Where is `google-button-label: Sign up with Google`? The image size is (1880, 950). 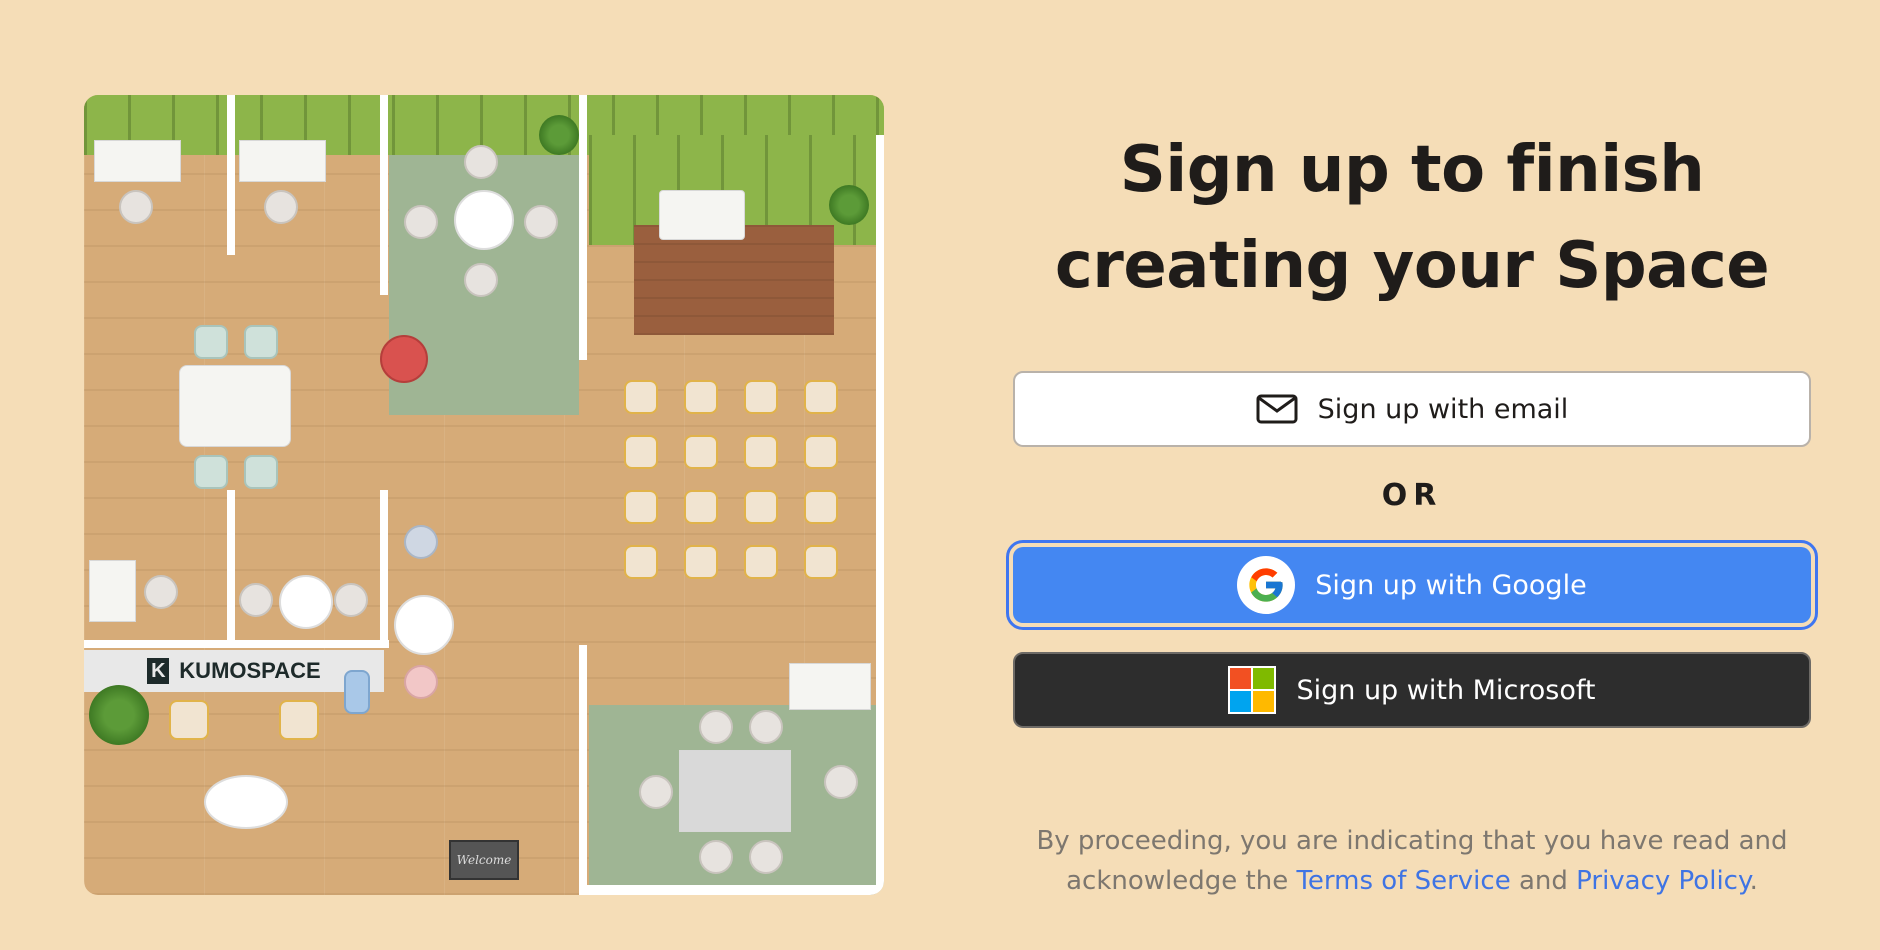
google-button-label: Sign up with Google is located at coordinates (1451, 585).